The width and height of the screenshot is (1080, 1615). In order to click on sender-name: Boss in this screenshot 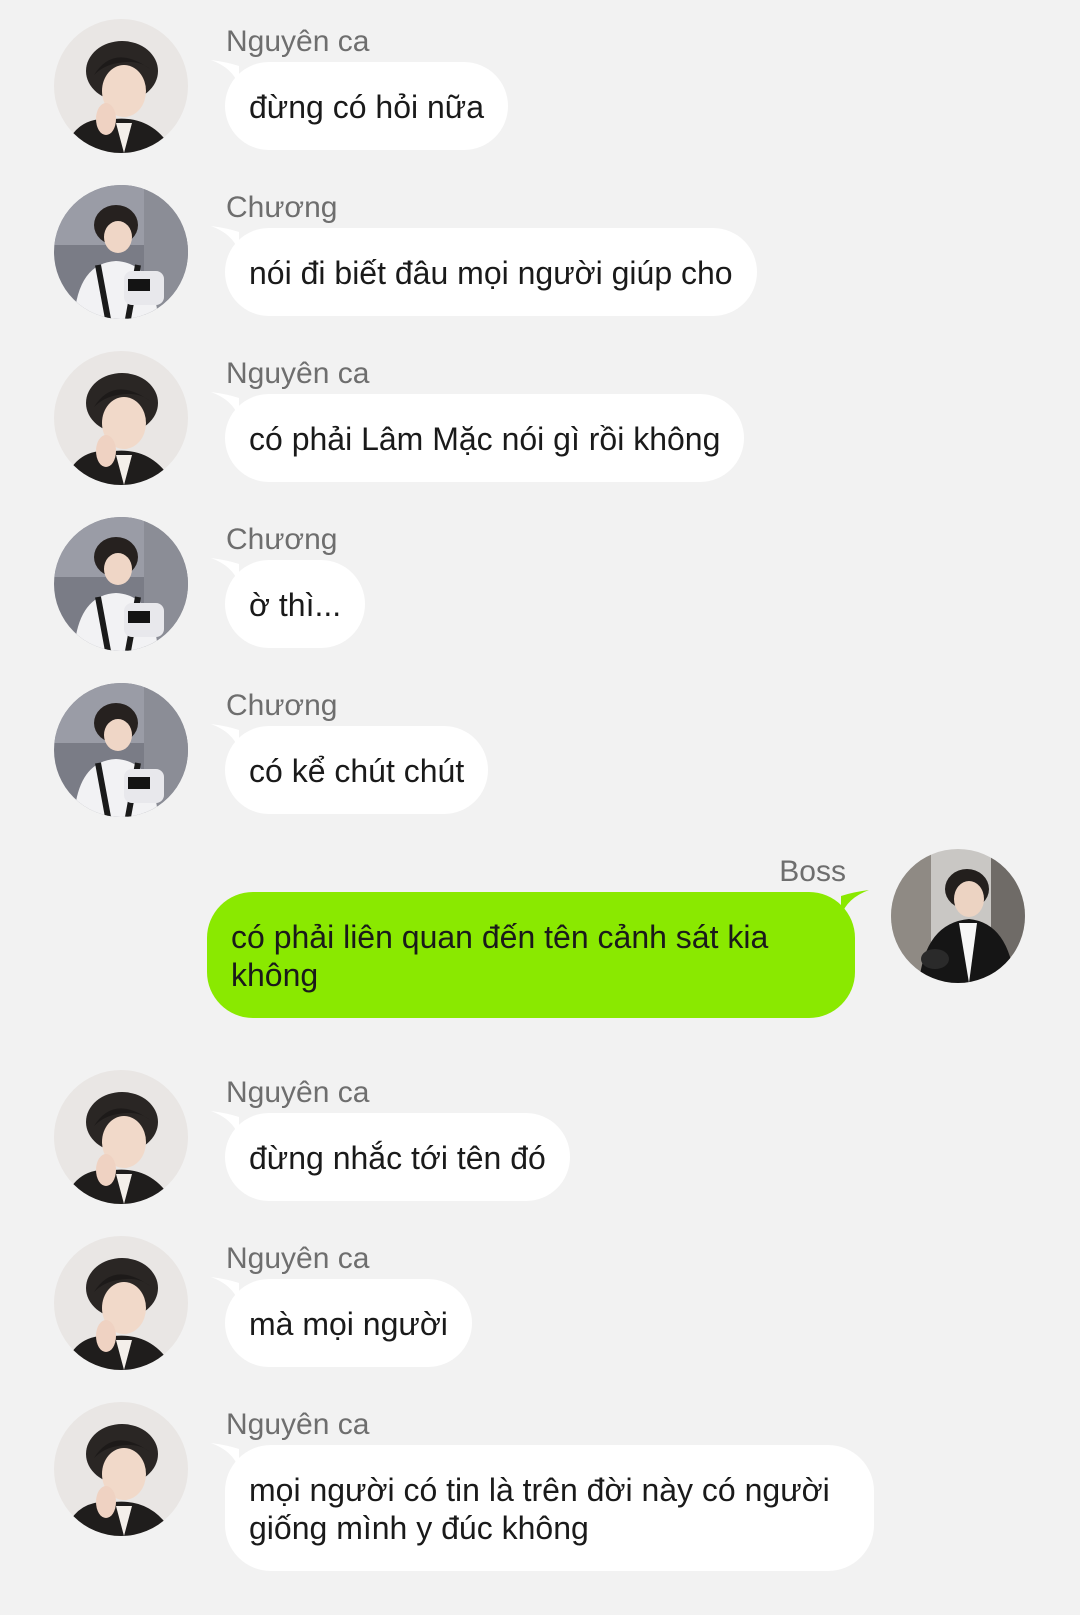, I will do `click(812, 871)`.